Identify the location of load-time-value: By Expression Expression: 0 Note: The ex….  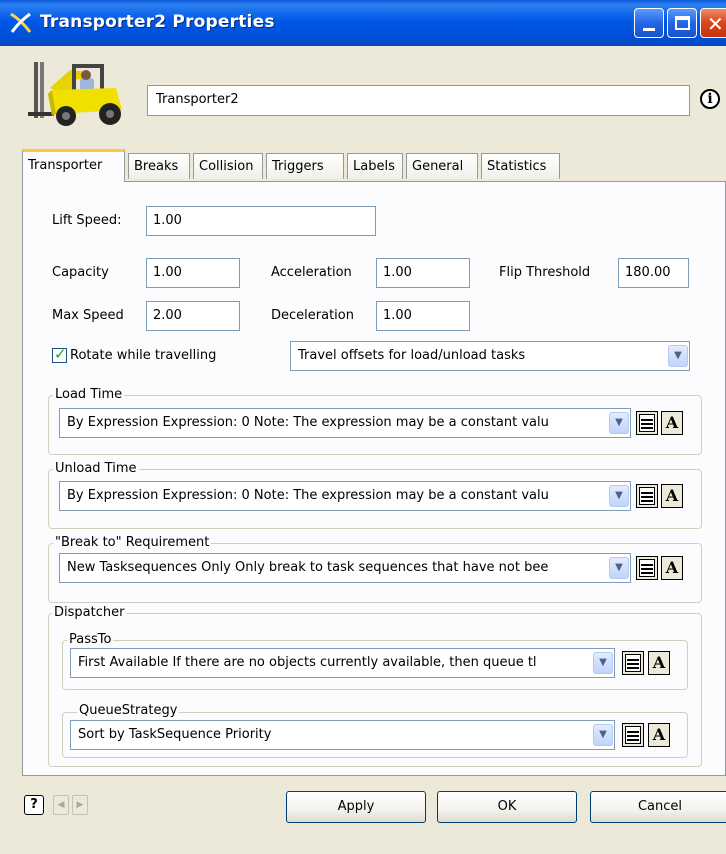
(308, 422).